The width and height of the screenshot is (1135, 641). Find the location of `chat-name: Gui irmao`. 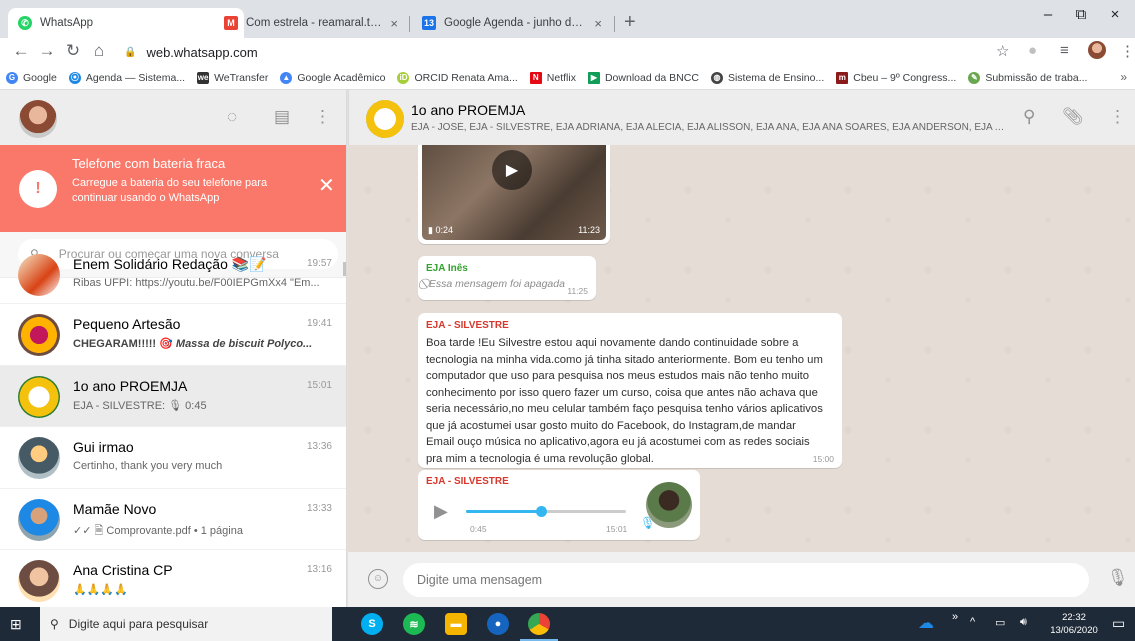

chat-name: Gui irmao is located at coordinates (103, 447).